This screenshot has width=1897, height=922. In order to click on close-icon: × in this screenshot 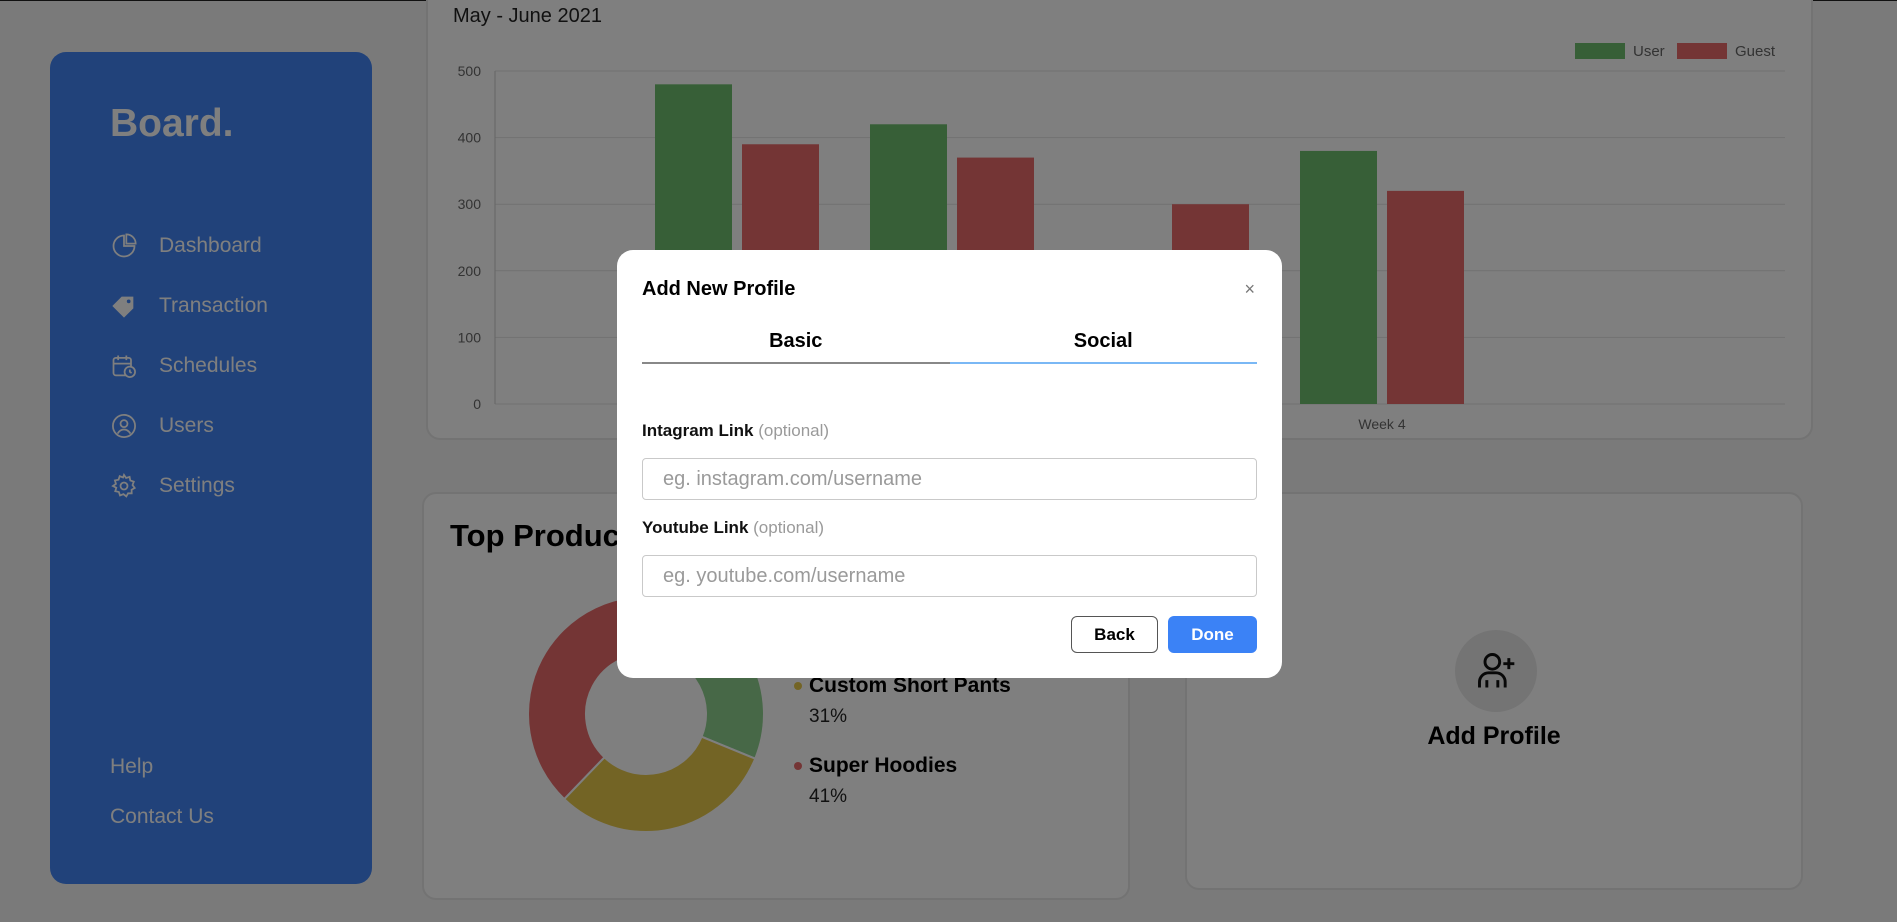, I will do `click(1249, 289)`.